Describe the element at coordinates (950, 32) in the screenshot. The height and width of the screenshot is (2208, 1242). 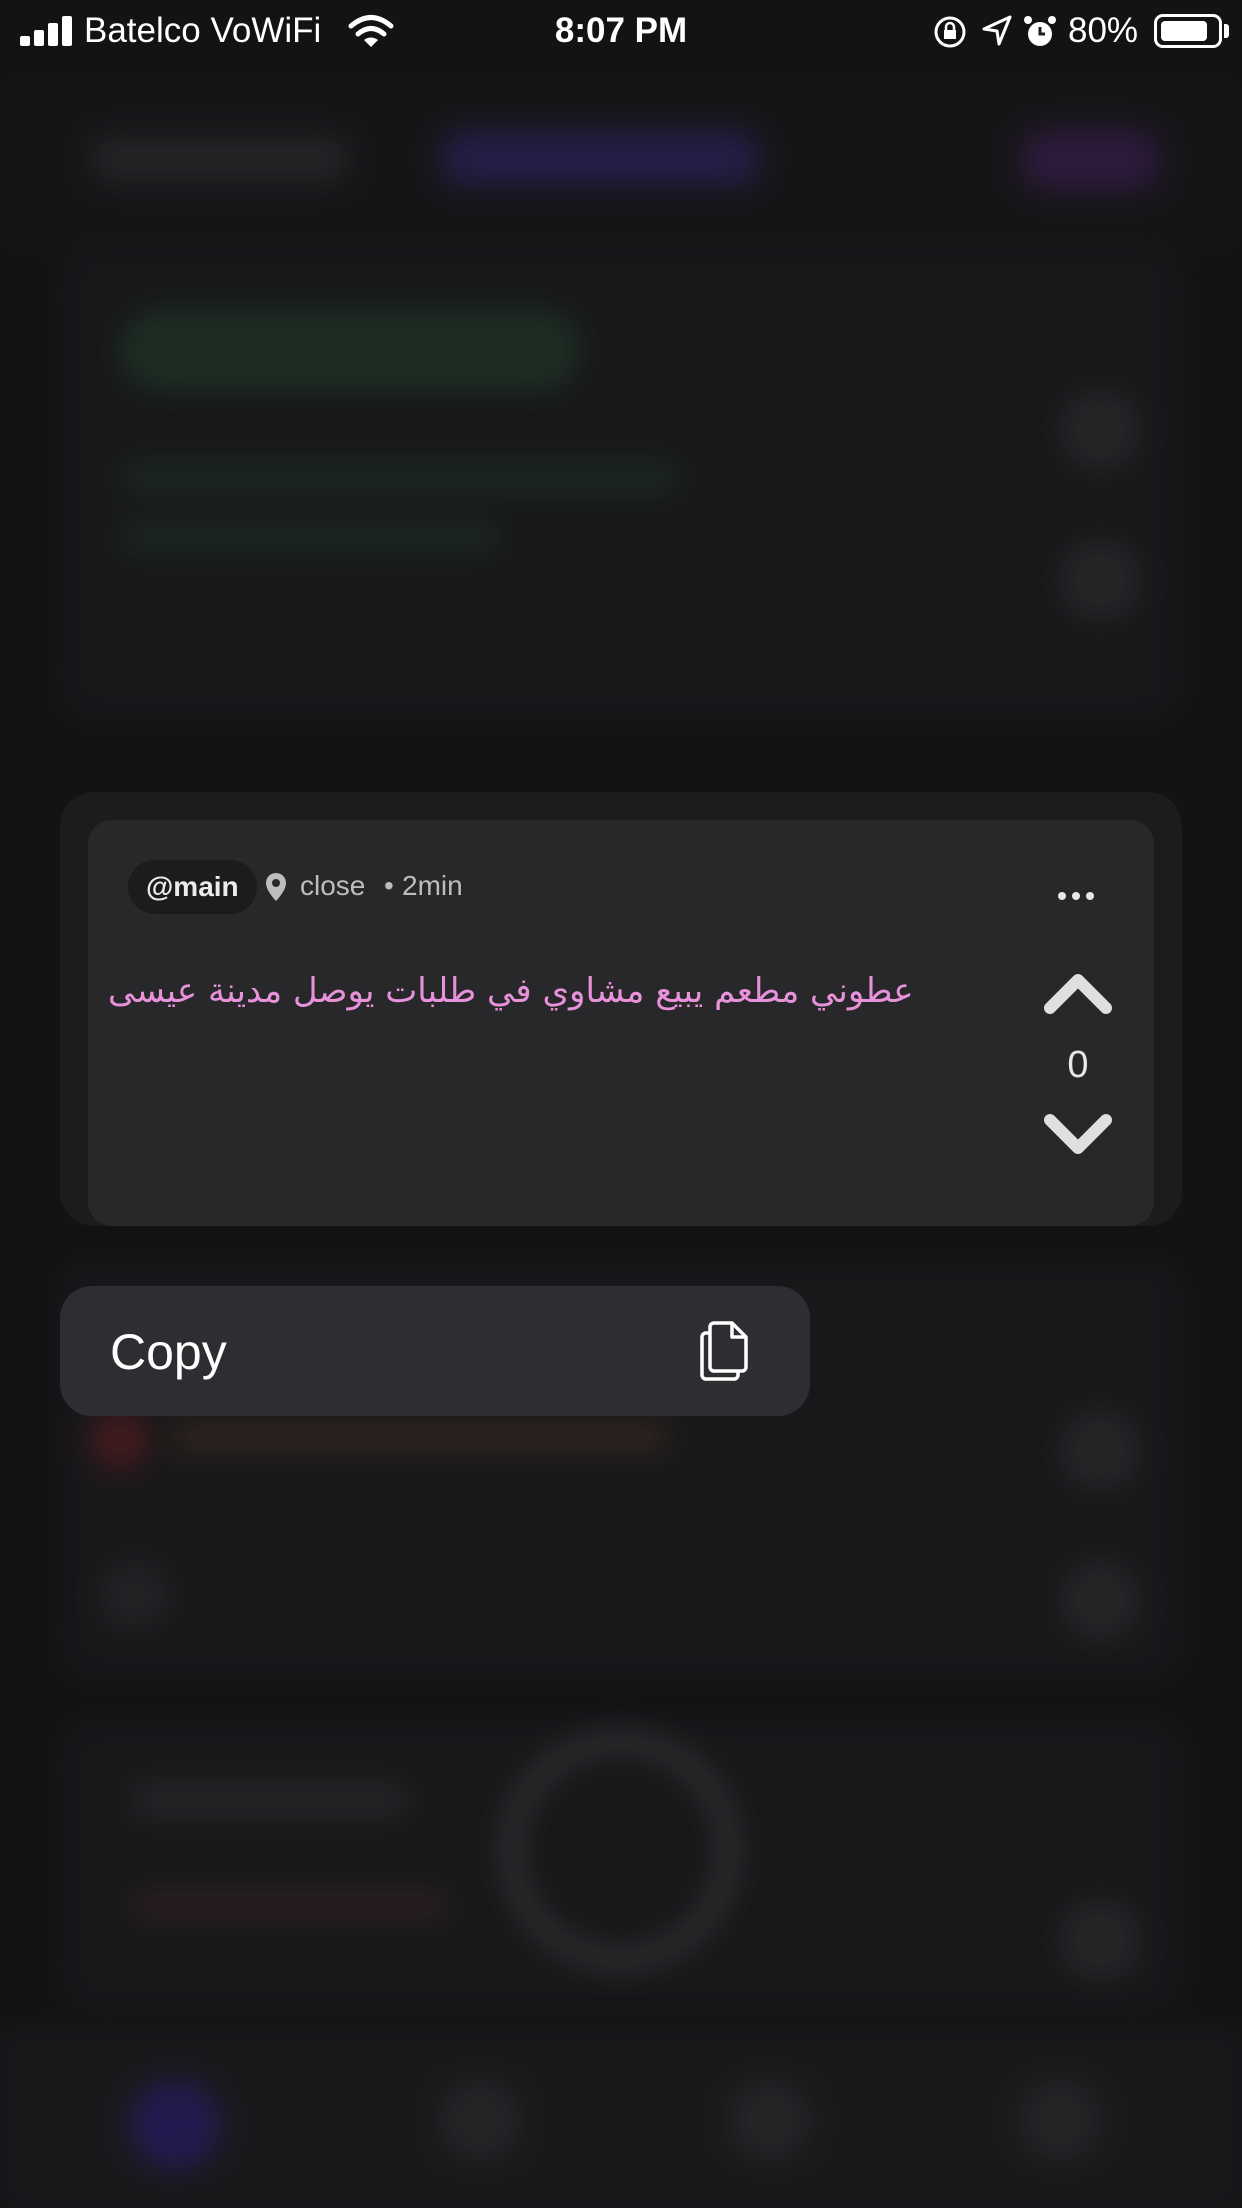
I see `orientation-lock-icon` at that location.